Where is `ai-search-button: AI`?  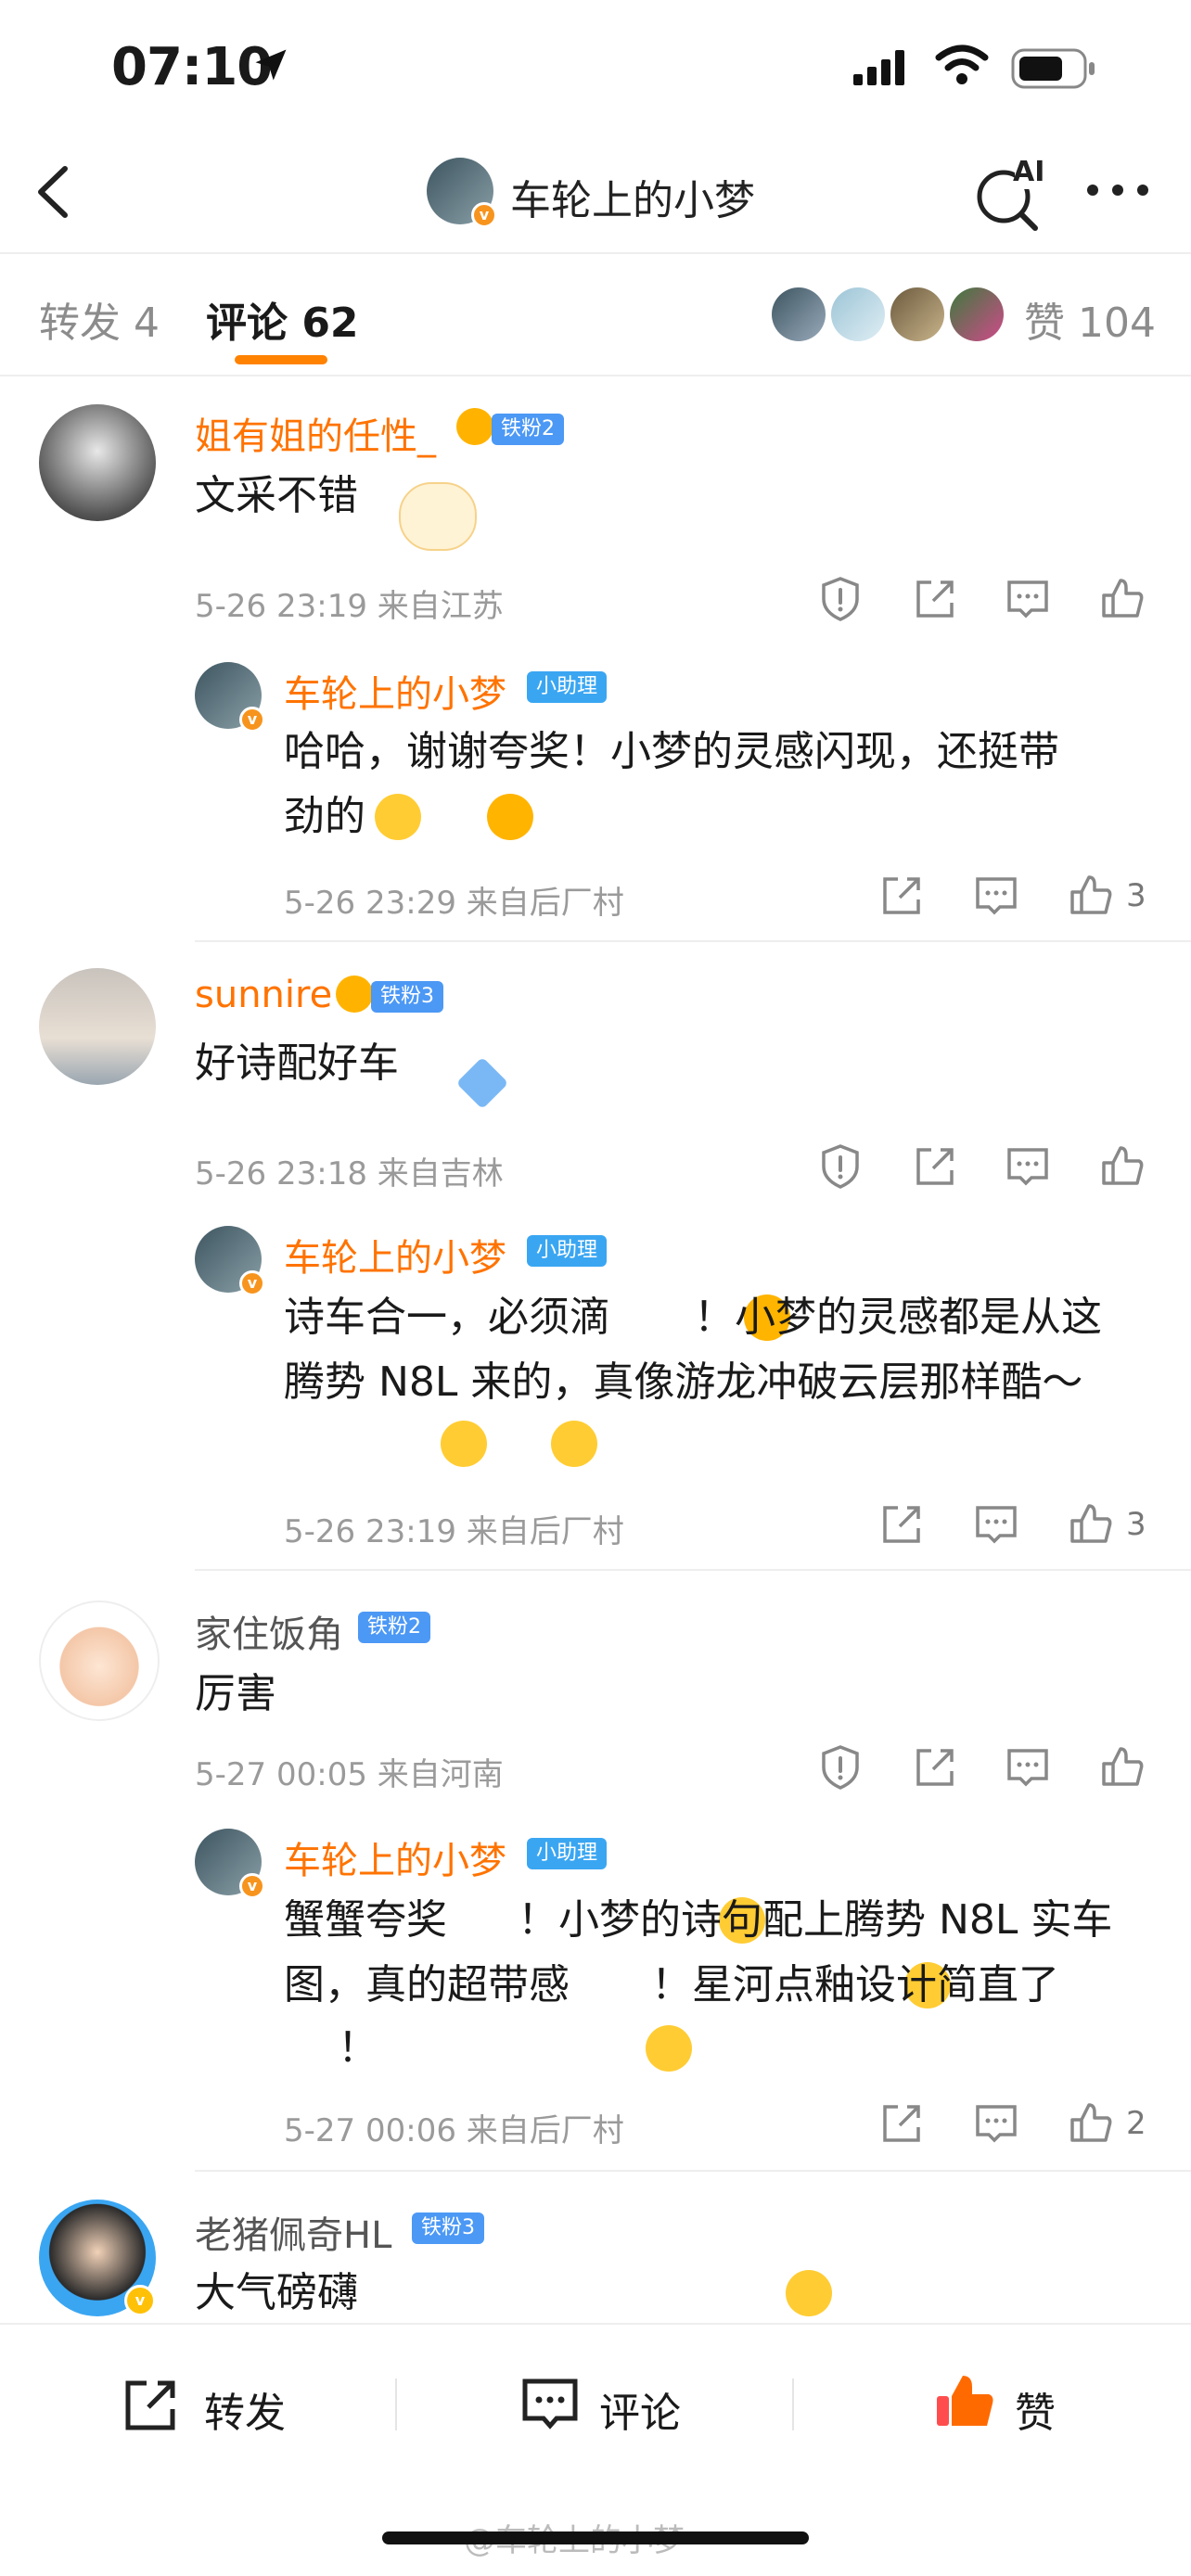 ai-search-button: AI is located at coordinates (1011, 194).